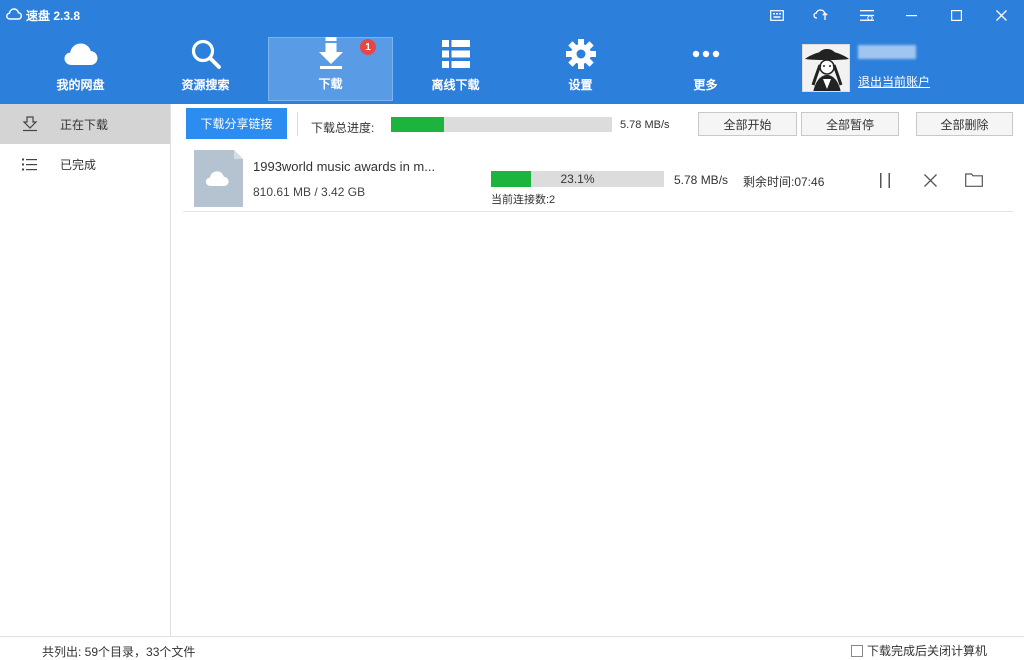 The width and height of the screenshot is (1024, 660). What do you see at coordinates (80, 85) in the screenshot?
I see `nav-label: 我的网盘` at bounding box center [80, 85].